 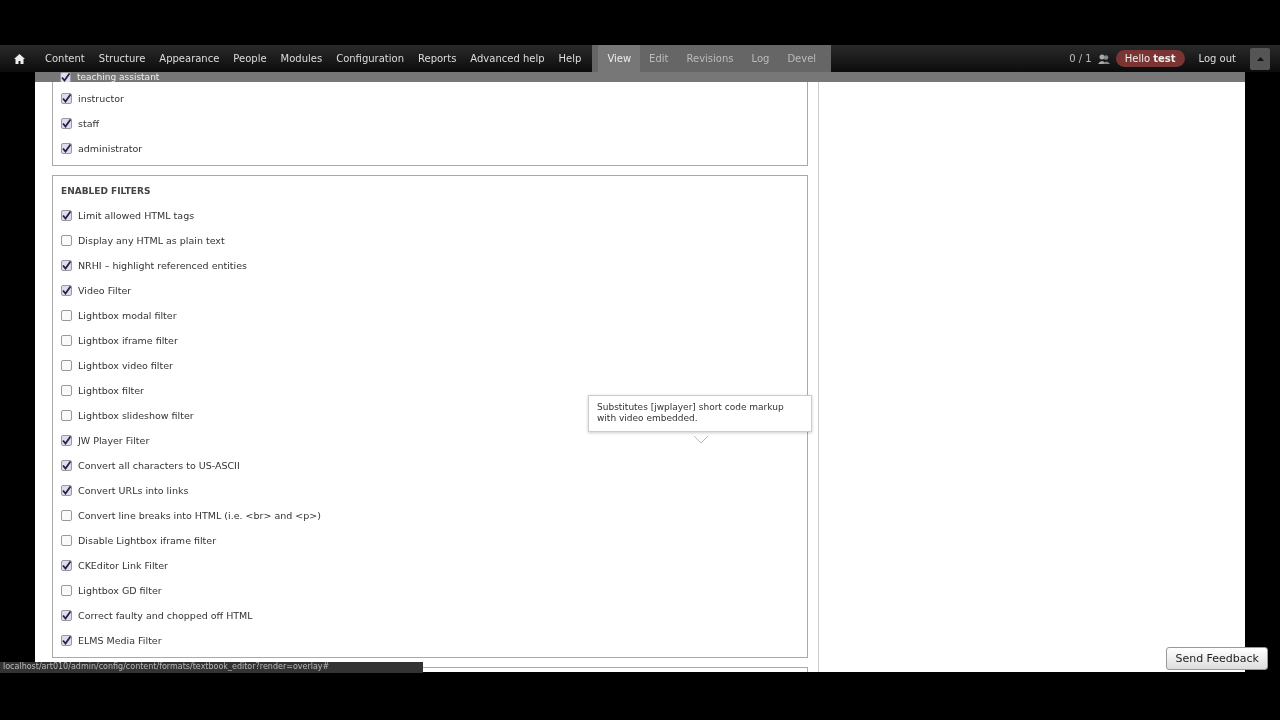 What do you see at coordinates (430, 515) in the screenshot?
I see `filter-option: Convert line breaks into HTML (i.e. <br> and <p>)` at bounding box center [430, 515].